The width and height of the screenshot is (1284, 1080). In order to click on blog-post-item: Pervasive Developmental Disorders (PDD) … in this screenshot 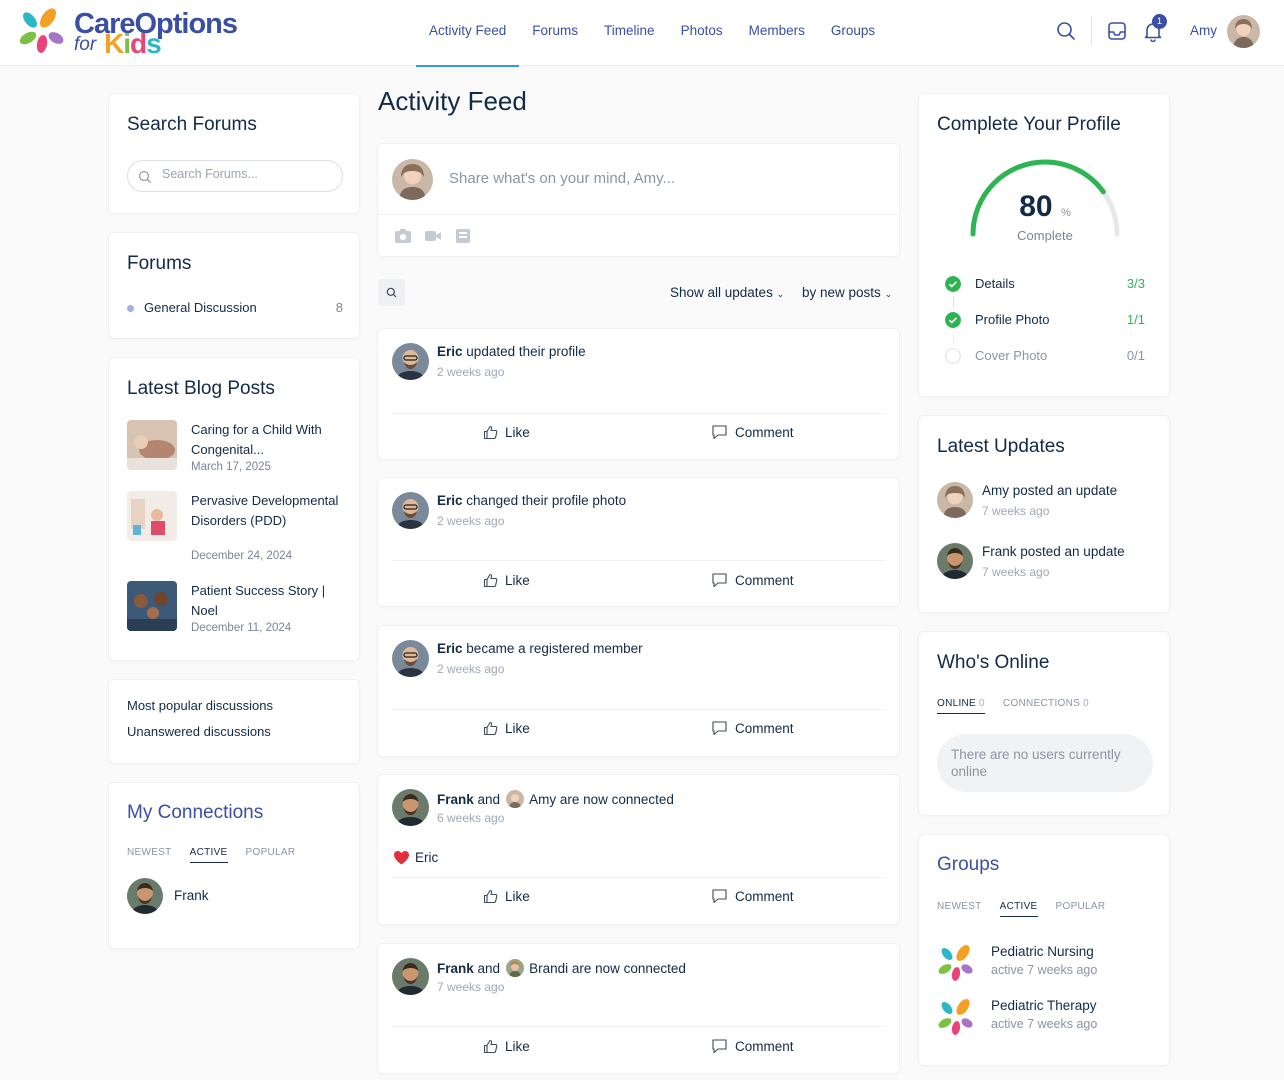, I will do `click(235, 528)`.